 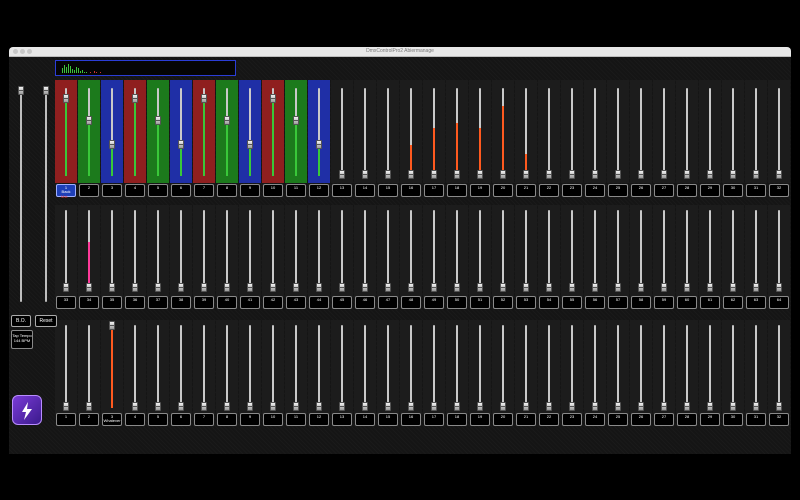 What do you see at coordinates (733, 419) in the screenshot?
I see `row3-channel-label-30: 30` at bounding box center [733, 419].